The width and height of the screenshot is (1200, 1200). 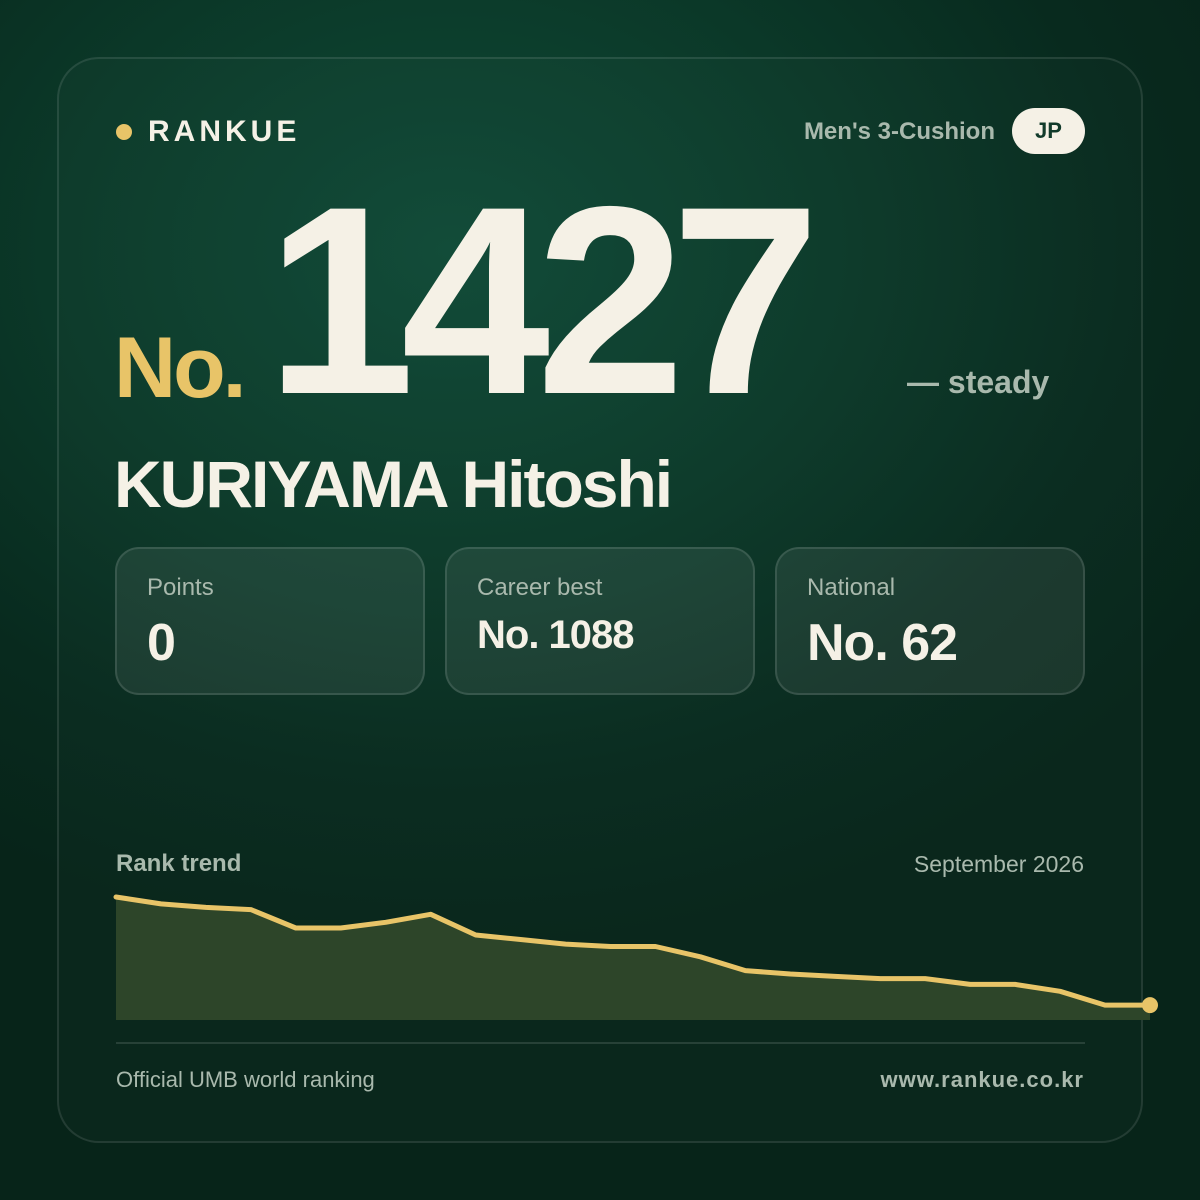 What do you see at coordinates (982, 1079) in the screenshot?
I see `footer-website: www.rankue.co.kr` at bounding box center [982, 1079].